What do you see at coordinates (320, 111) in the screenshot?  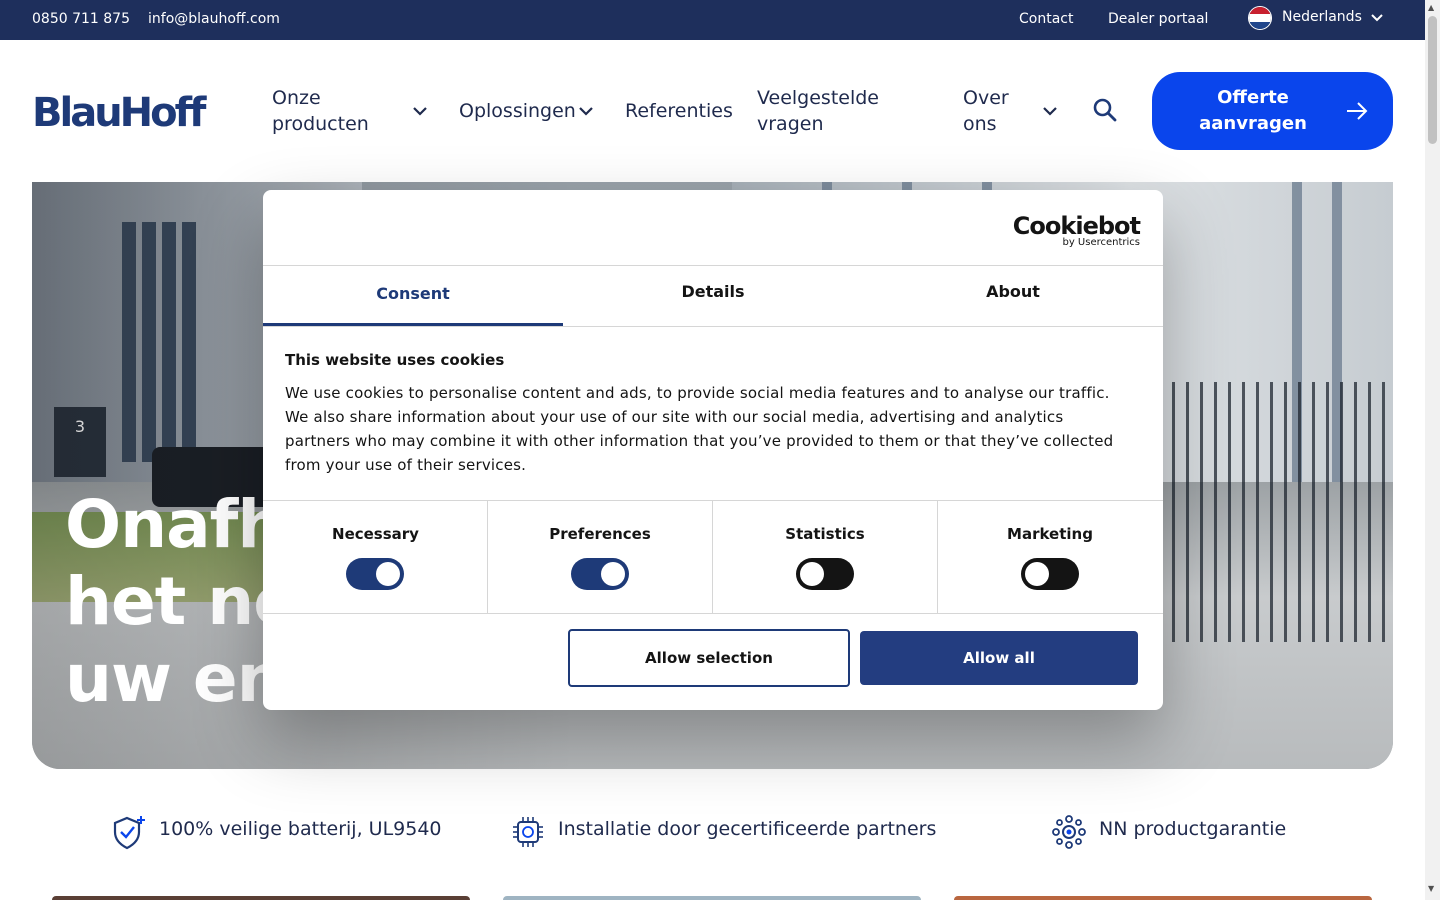 I see `nav-onze-producten: Onze producten` at bounding box center [320, 111].